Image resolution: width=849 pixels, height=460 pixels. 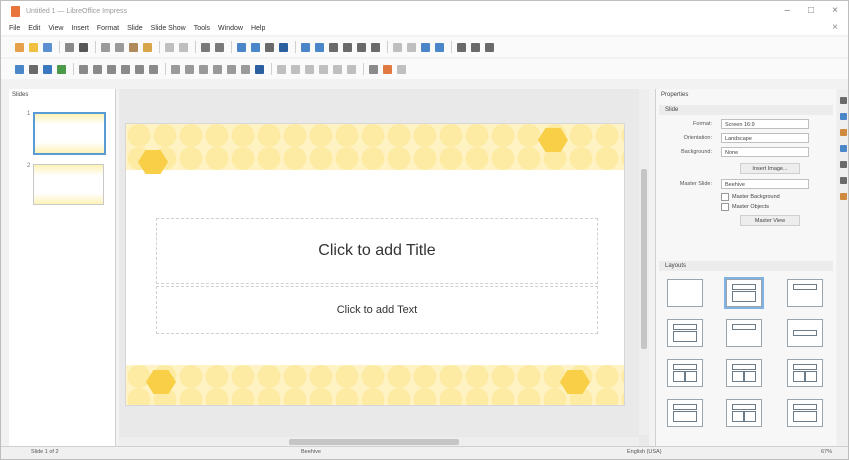 I want to click on close-icon: ×, so click(x=835, y=11).